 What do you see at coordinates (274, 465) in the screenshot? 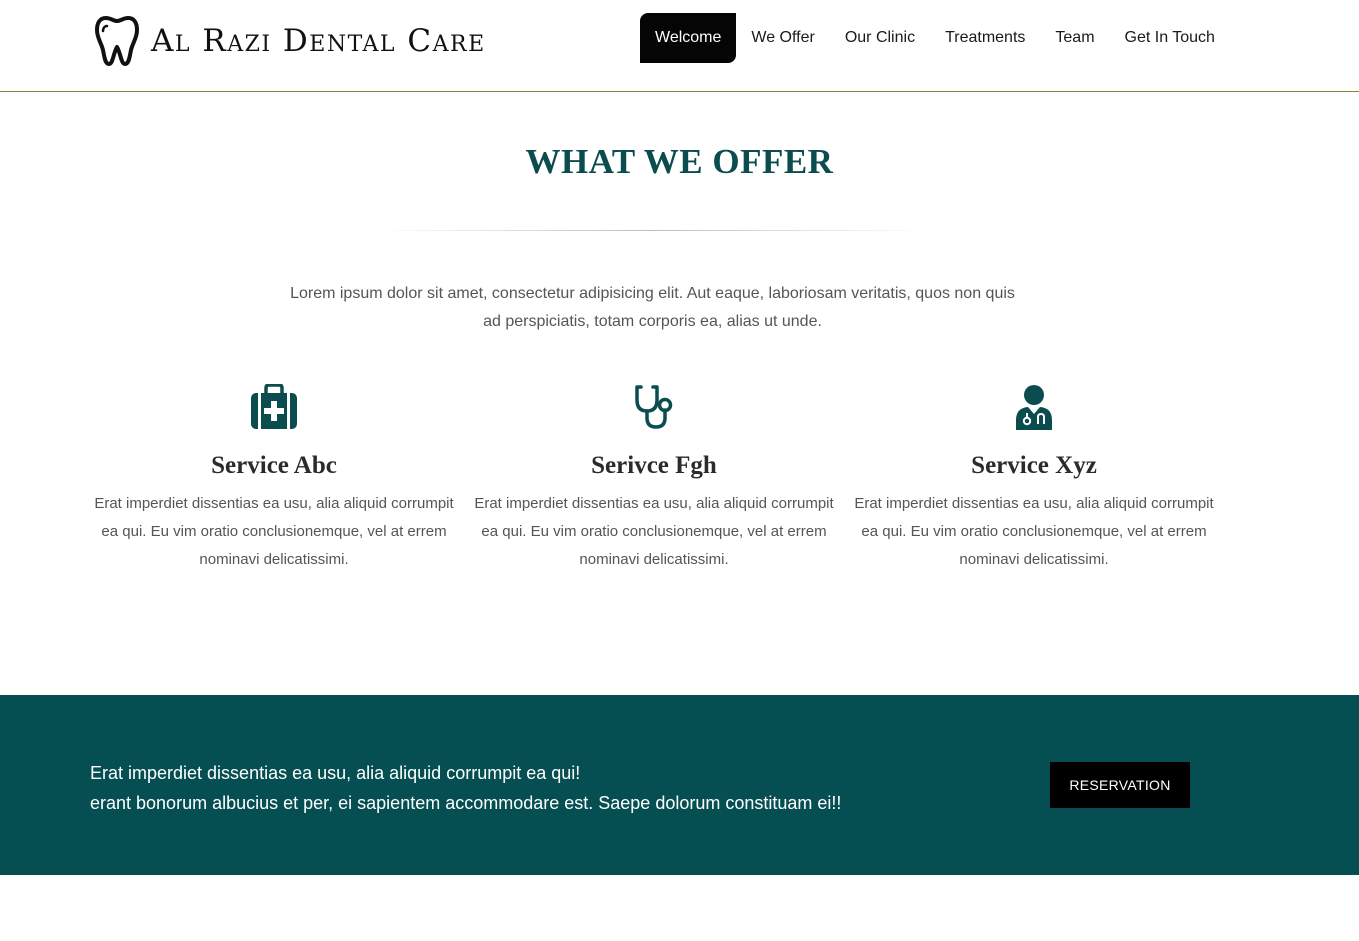
I see `service-title: Service Abc` at bounding box center [274, 465].